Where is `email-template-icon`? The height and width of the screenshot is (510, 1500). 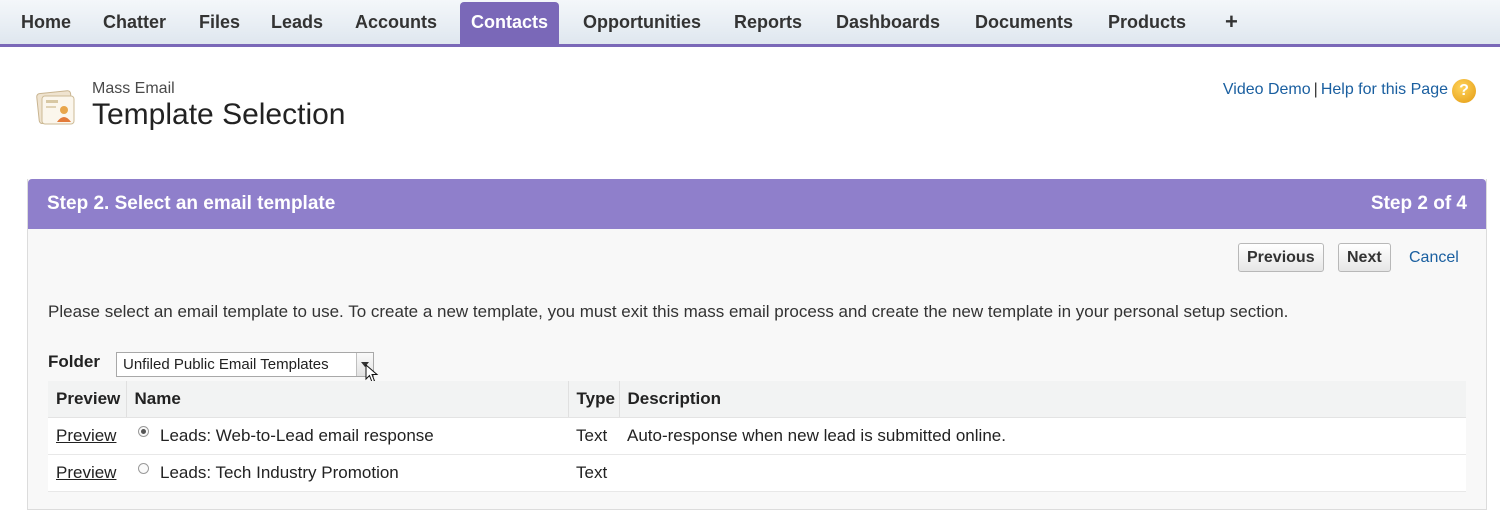
email-template-icon is located at coordinates (55, 107).